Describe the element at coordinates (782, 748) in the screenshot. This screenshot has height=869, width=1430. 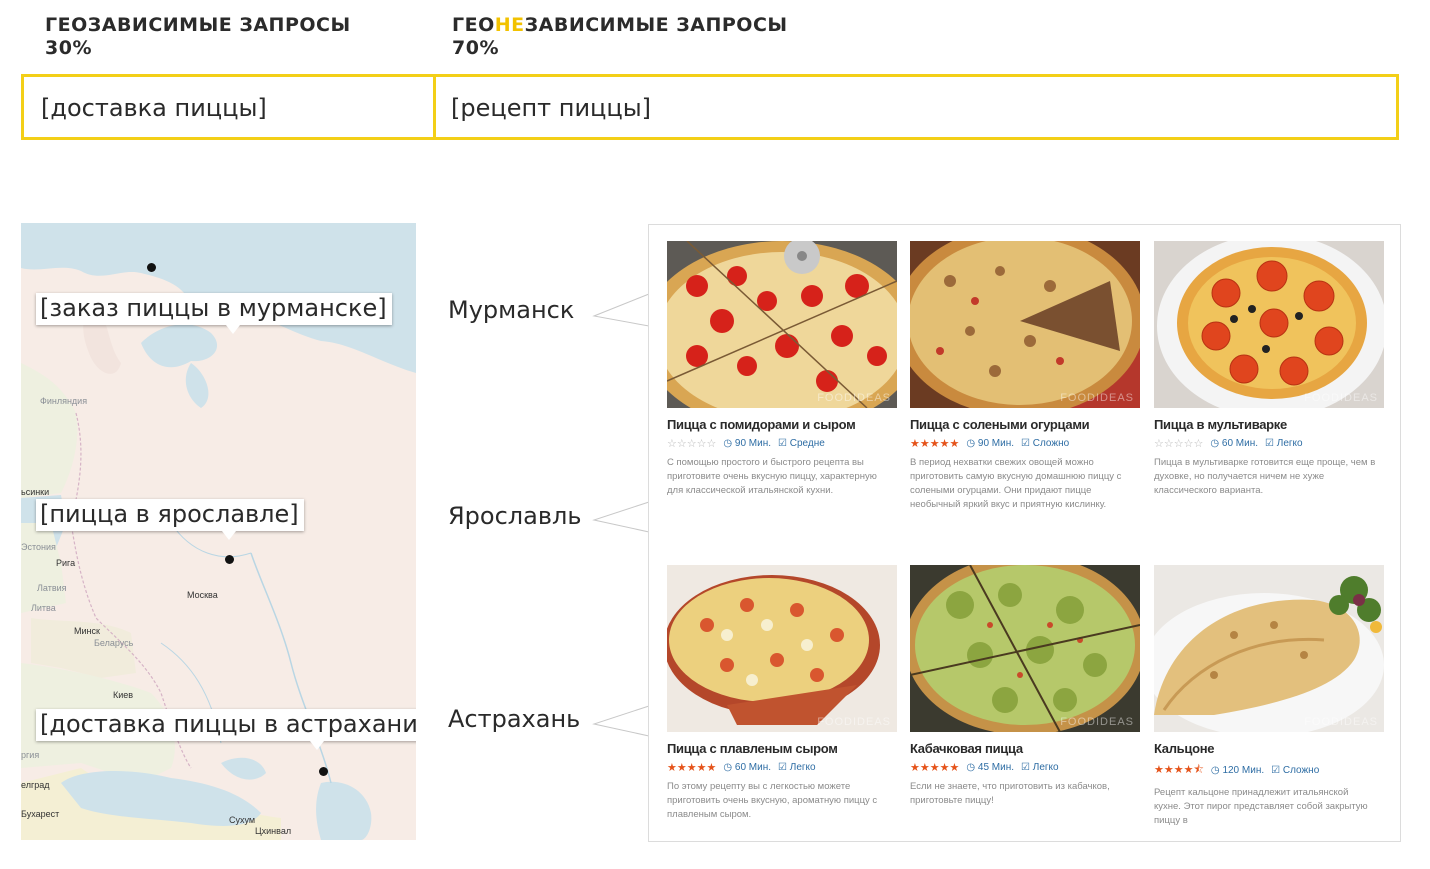
I see `recipe-title: Пицца с плавленым сыром` at that location.